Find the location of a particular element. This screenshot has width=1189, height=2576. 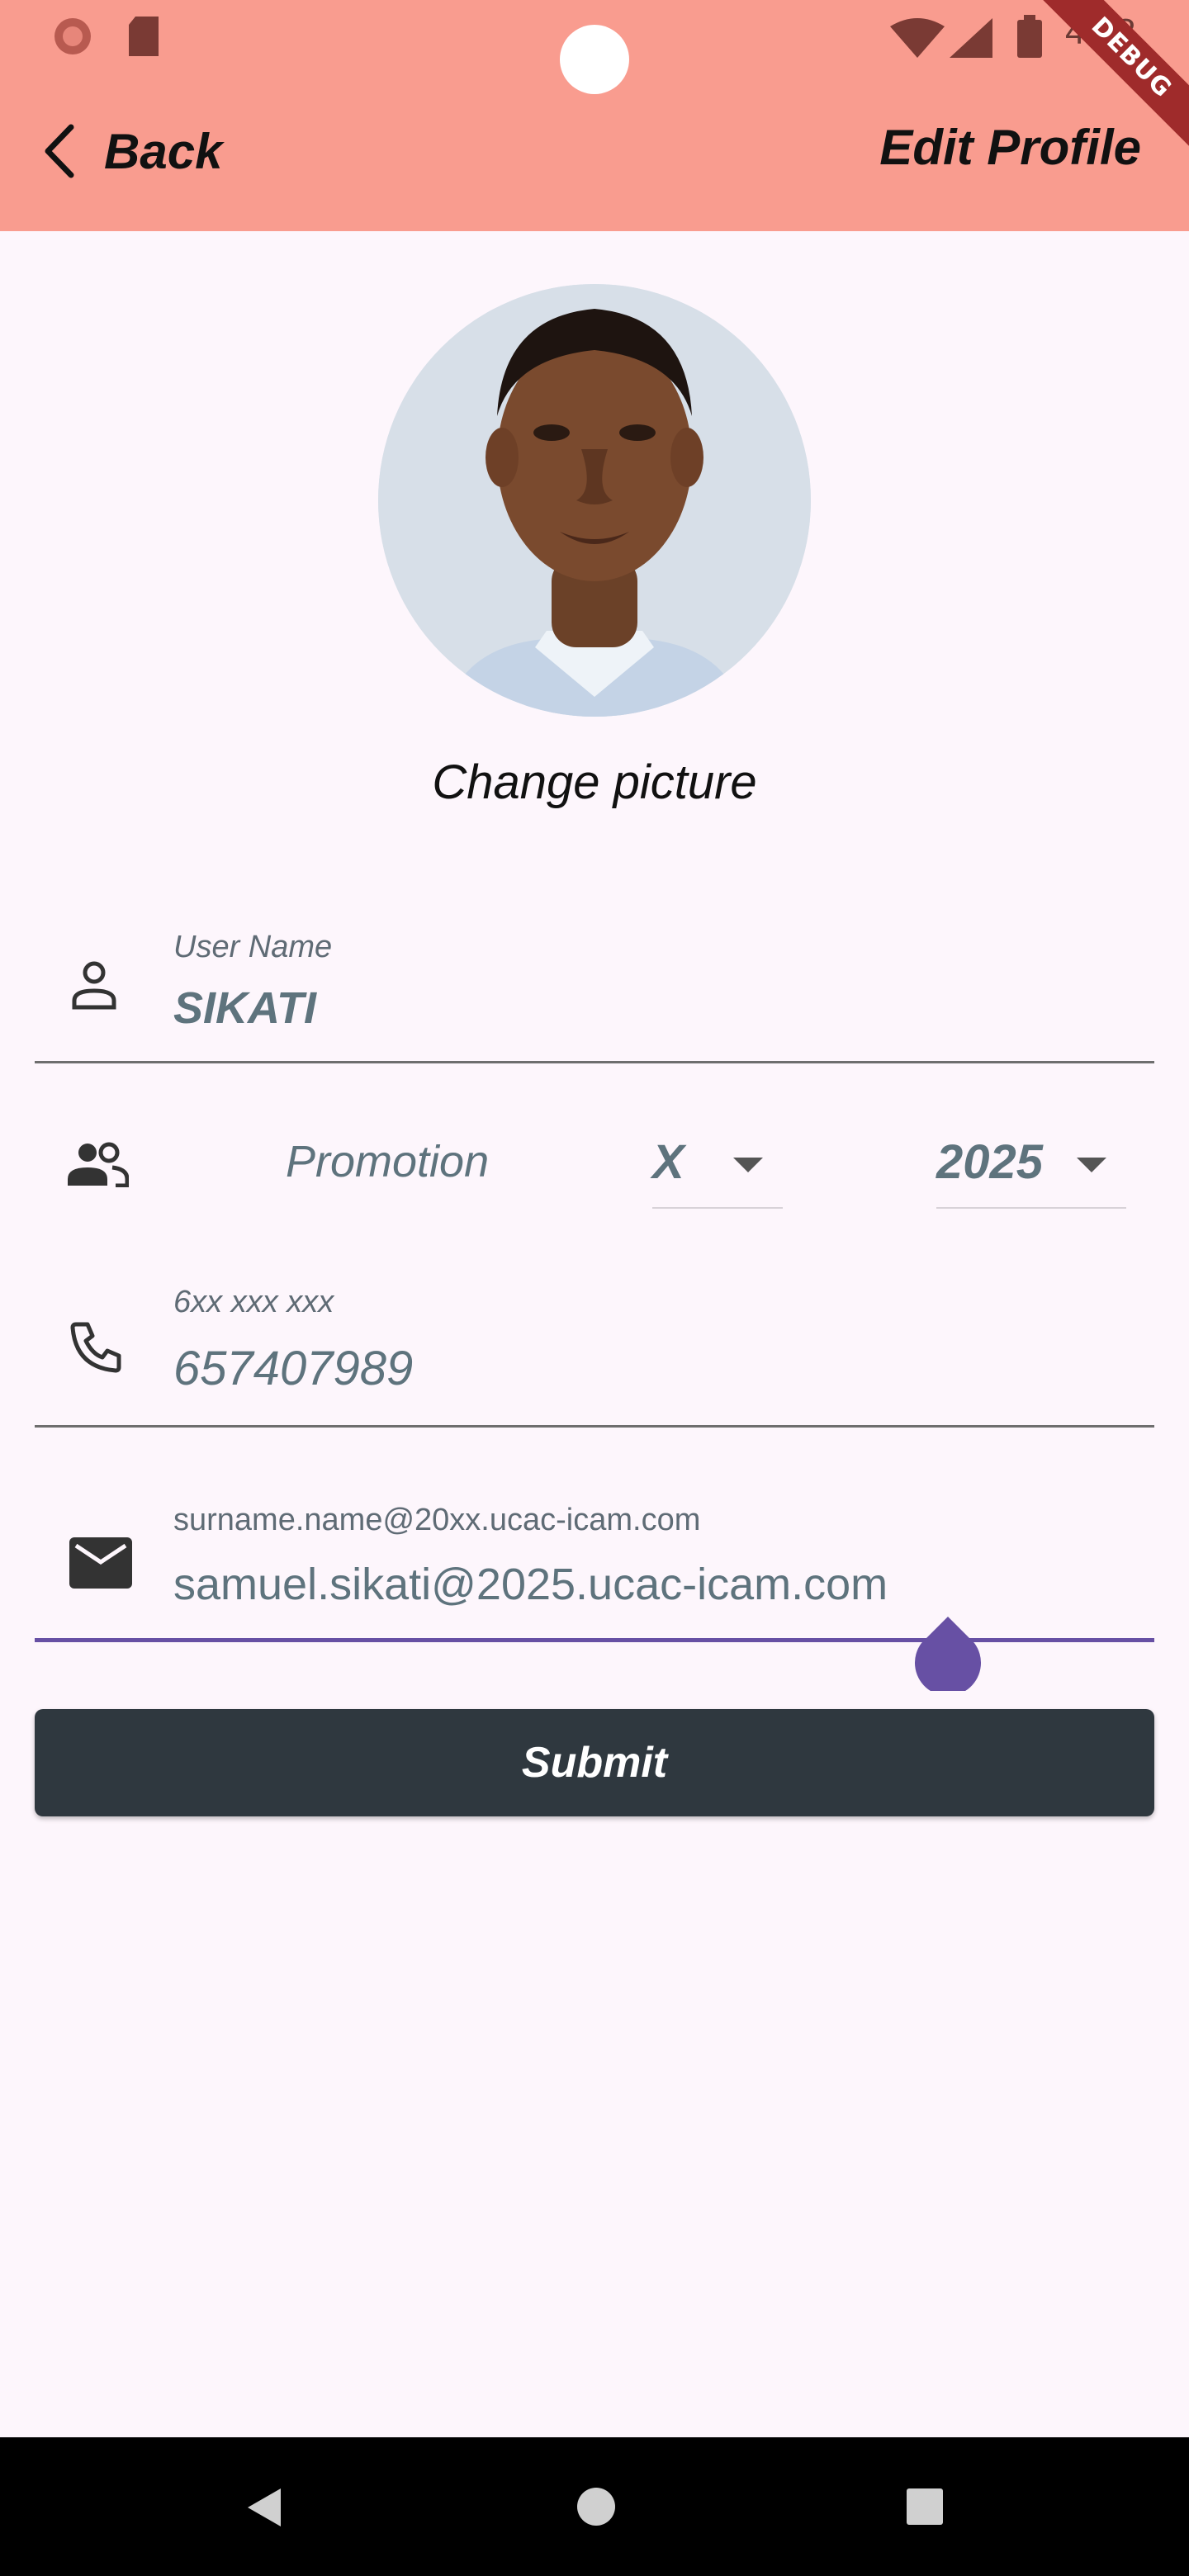

camera-cutout is located at coordinates (594, 59).